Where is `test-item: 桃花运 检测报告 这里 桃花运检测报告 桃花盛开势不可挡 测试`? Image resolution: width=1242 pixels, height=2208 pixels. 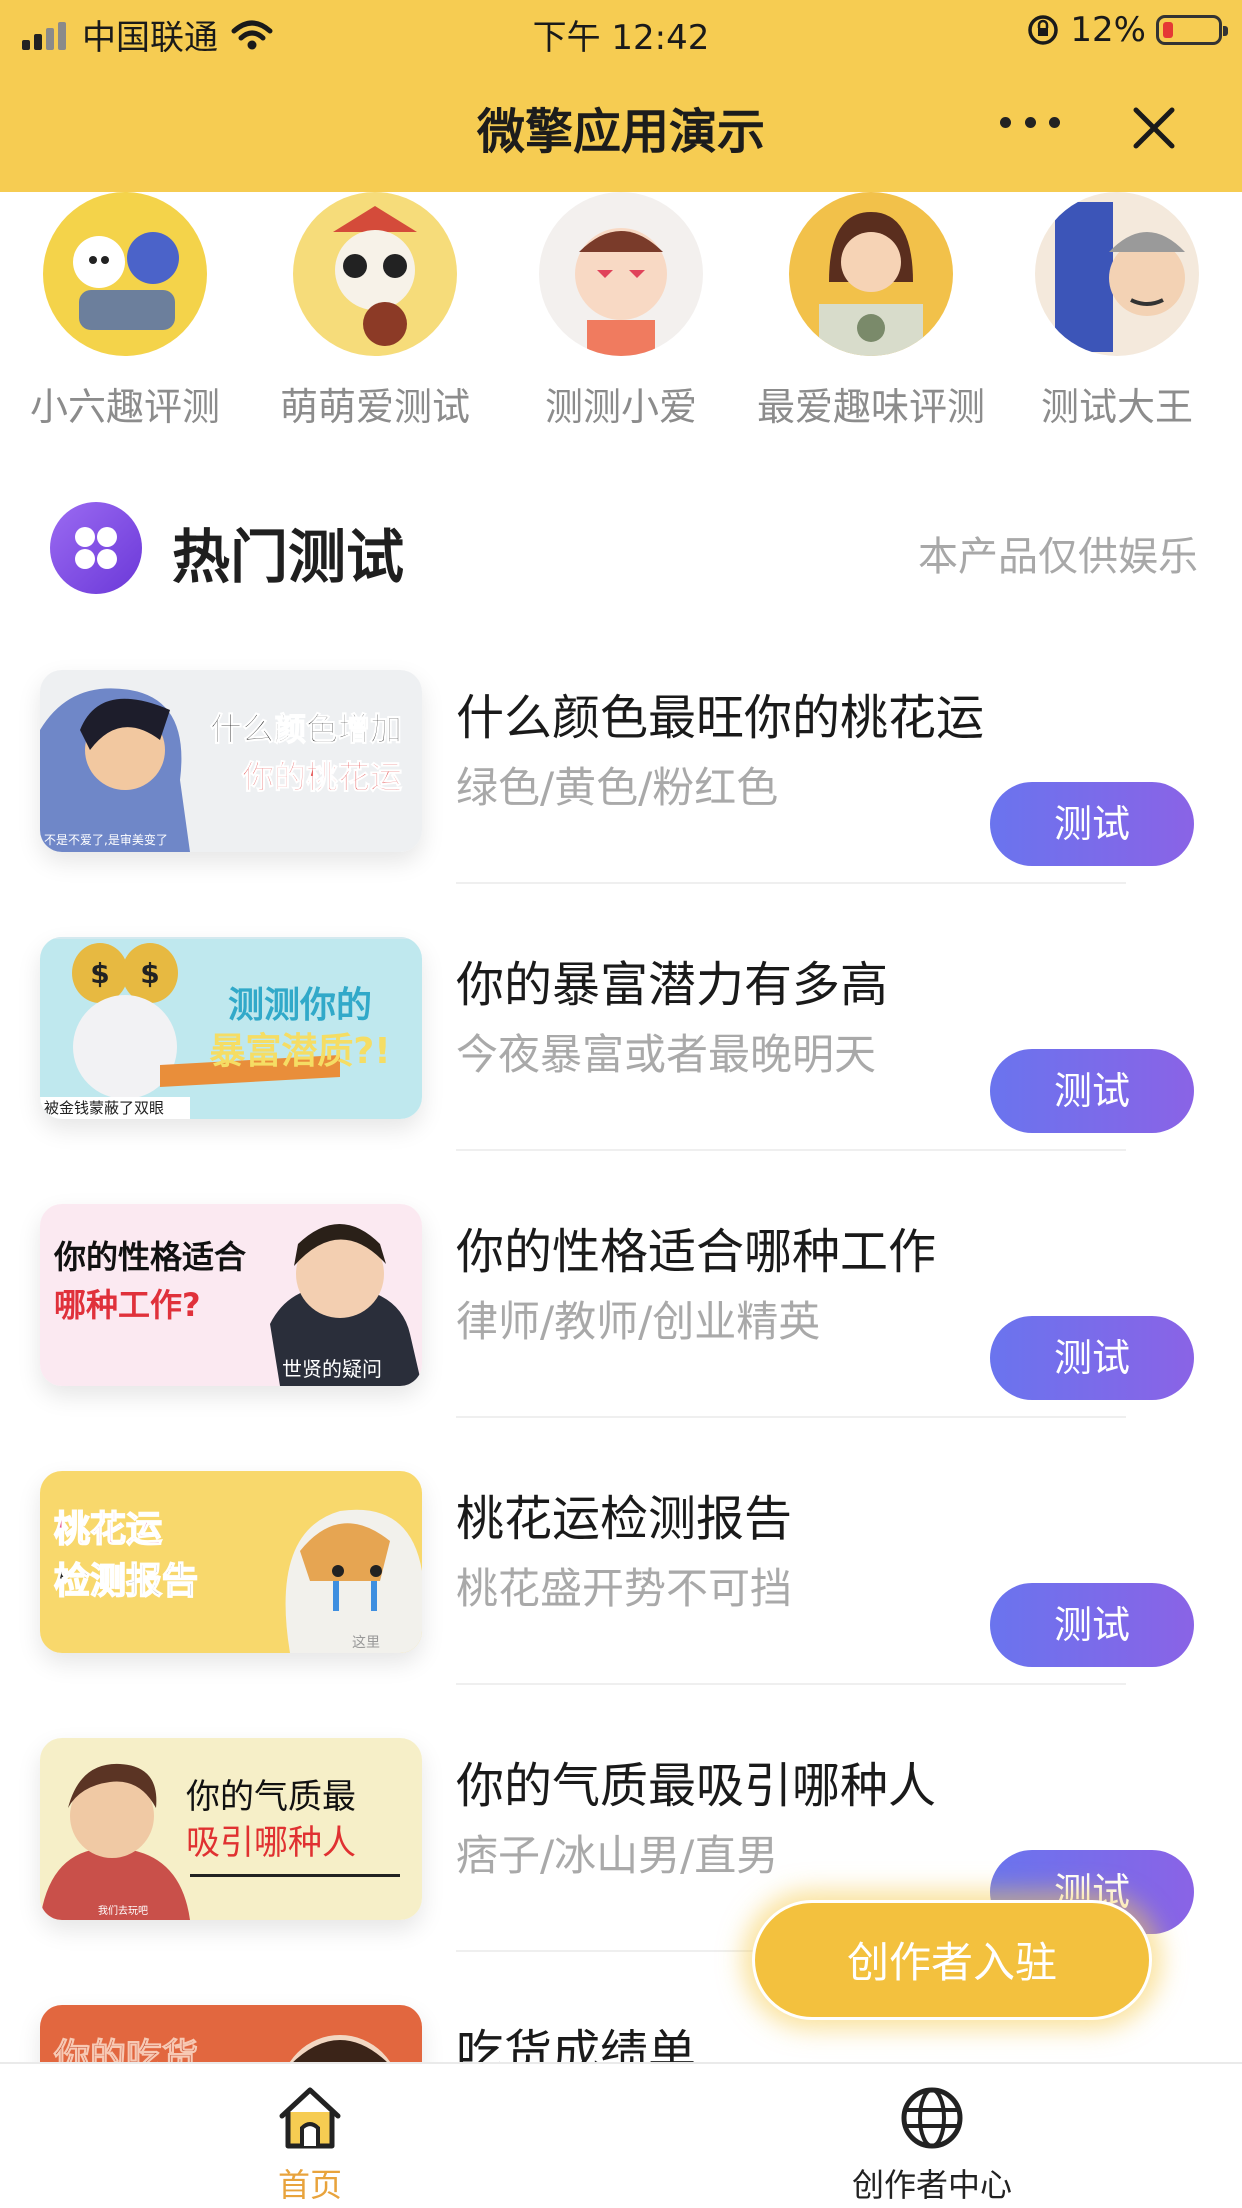
test-item: 桃花运 检测报告 这里 桃花运检测报告 桃花盛开势不可挡 测试 is located at coordinates (621, 1602).